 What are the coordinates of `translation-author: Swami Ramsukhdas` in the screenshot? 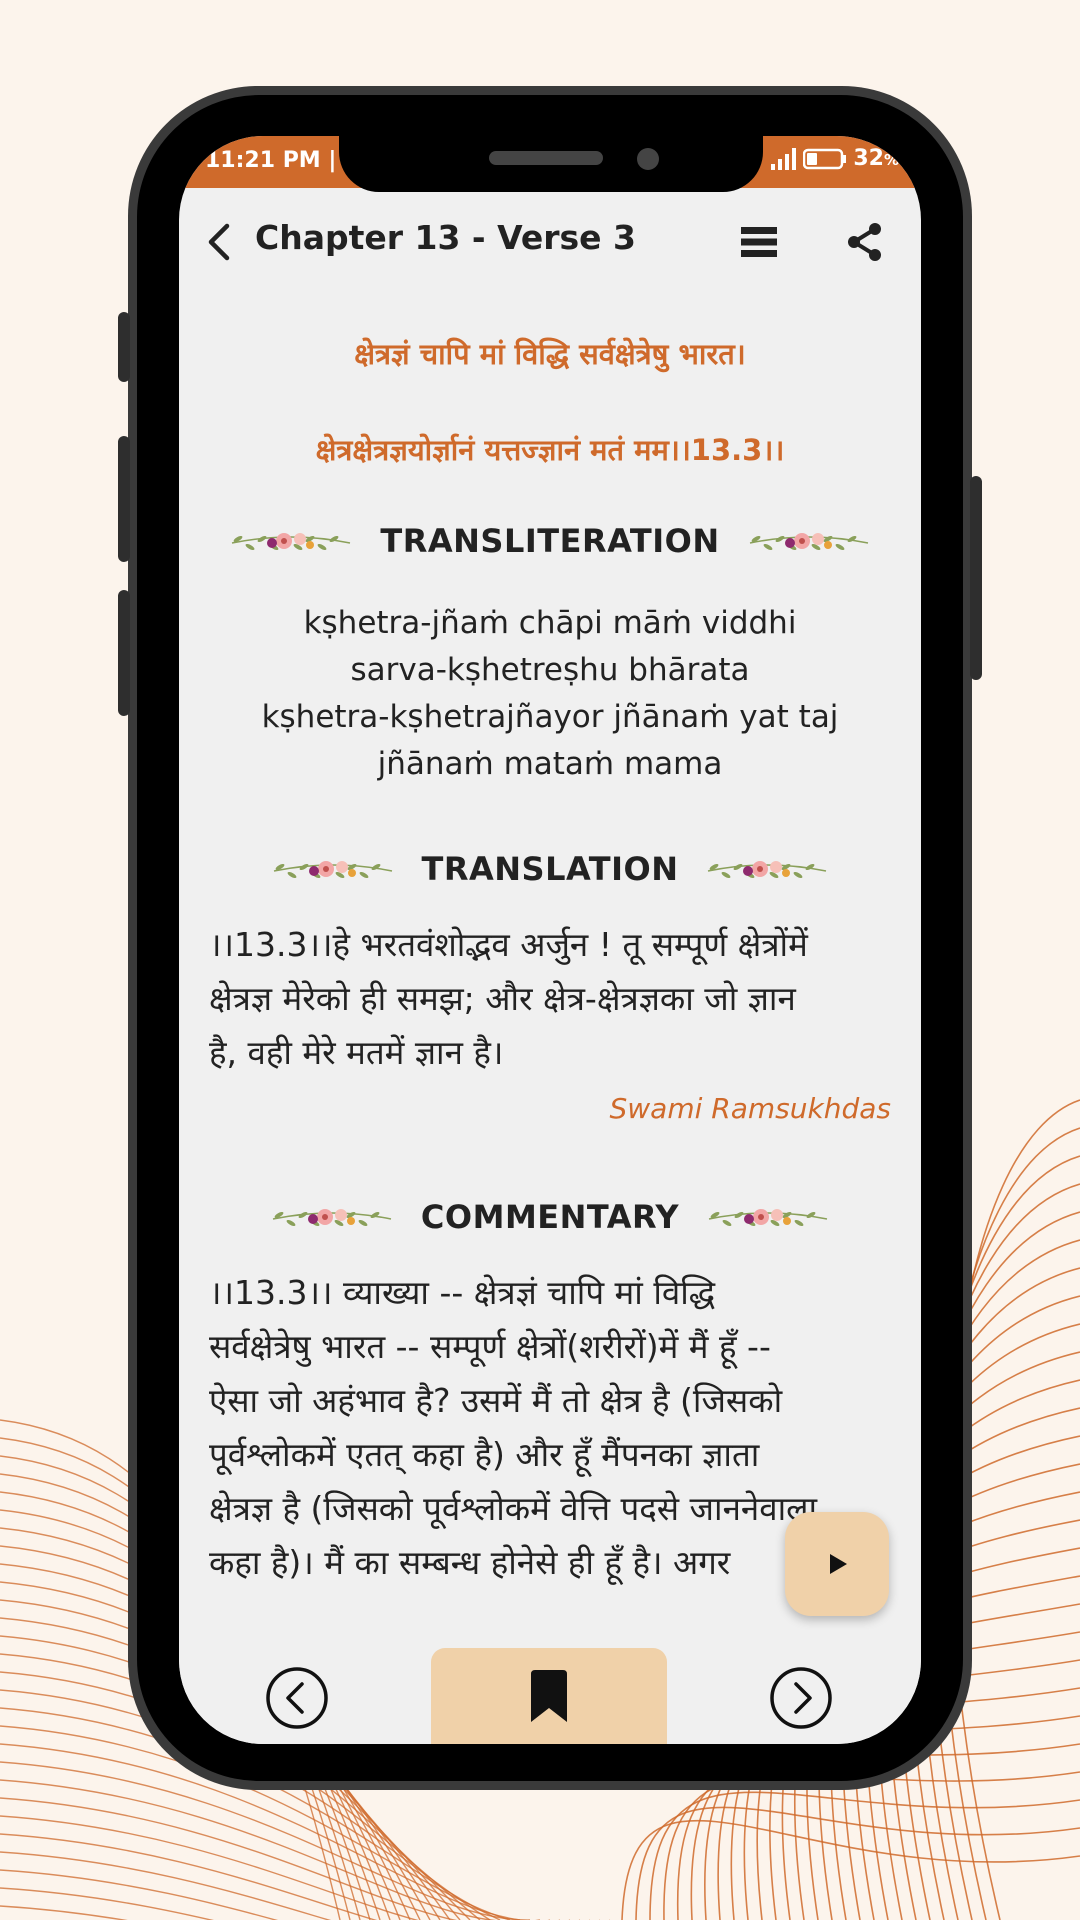 It's located at (750, 1108).